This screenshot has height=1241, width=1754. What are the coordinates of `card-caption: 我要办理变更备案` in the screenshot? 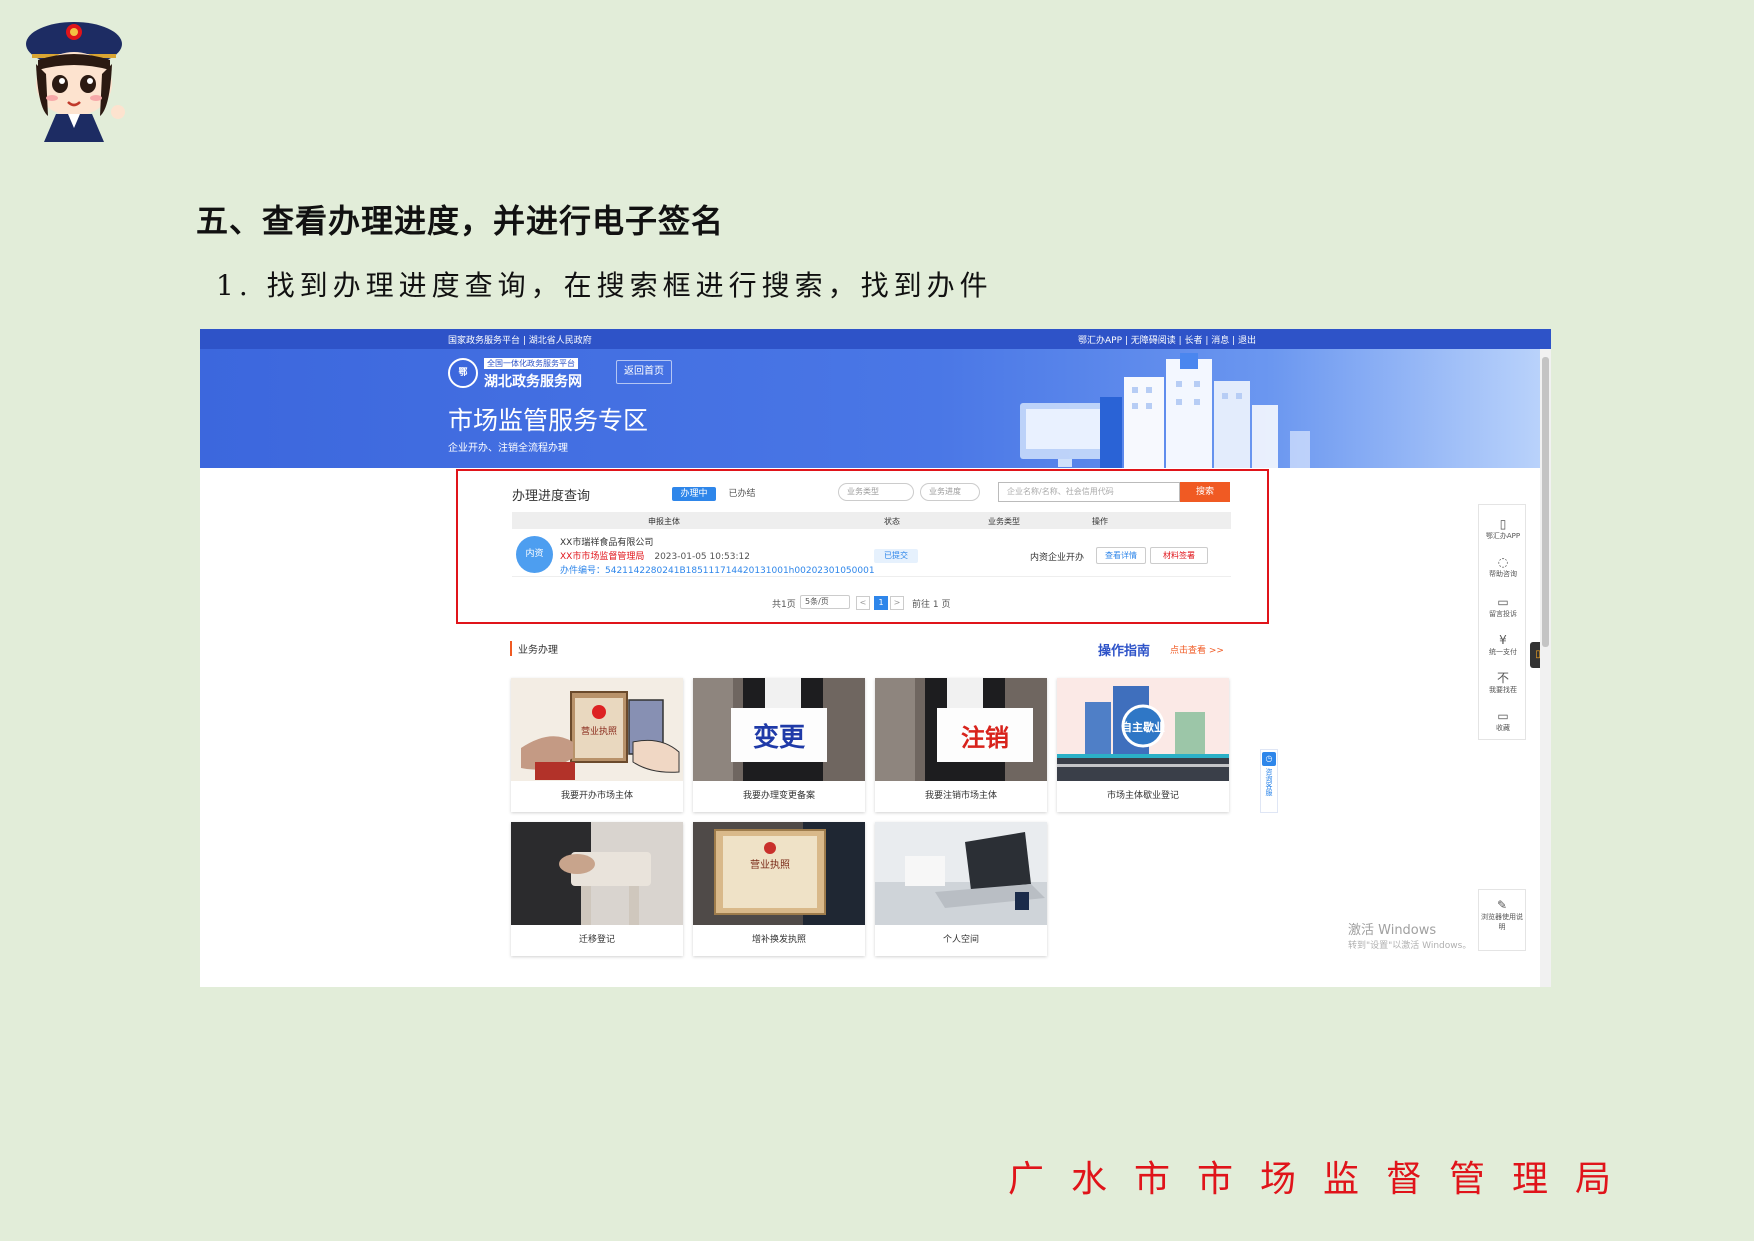 It's located at (778, 796).